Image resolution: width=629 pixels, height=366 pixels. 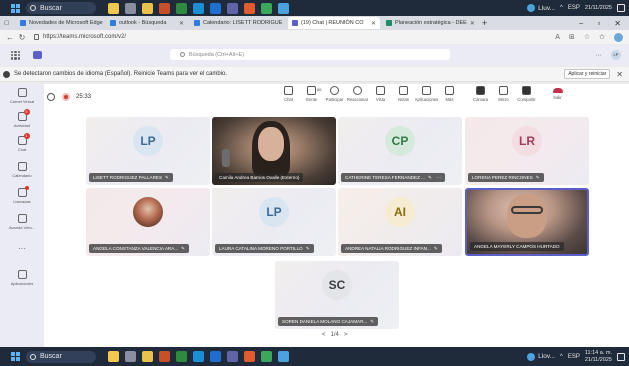 I want to click on browser-tab: Novedades de Microsoft Edge✕, so click(x=60, y=23).